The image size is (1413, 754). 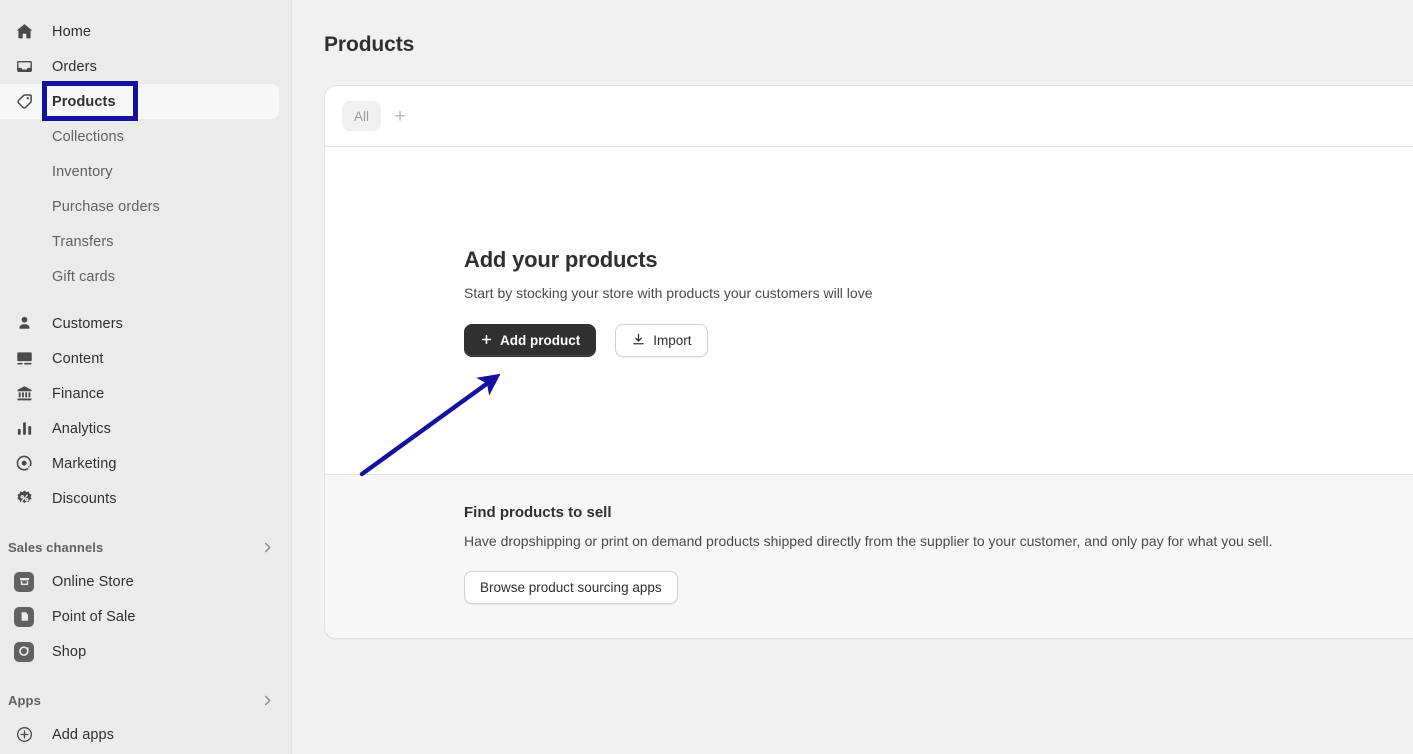 What do you see at coordinates (69, 651) in the screenshot?
I see `sidebar-item-label: Shop` at bounding box center [69, 651].